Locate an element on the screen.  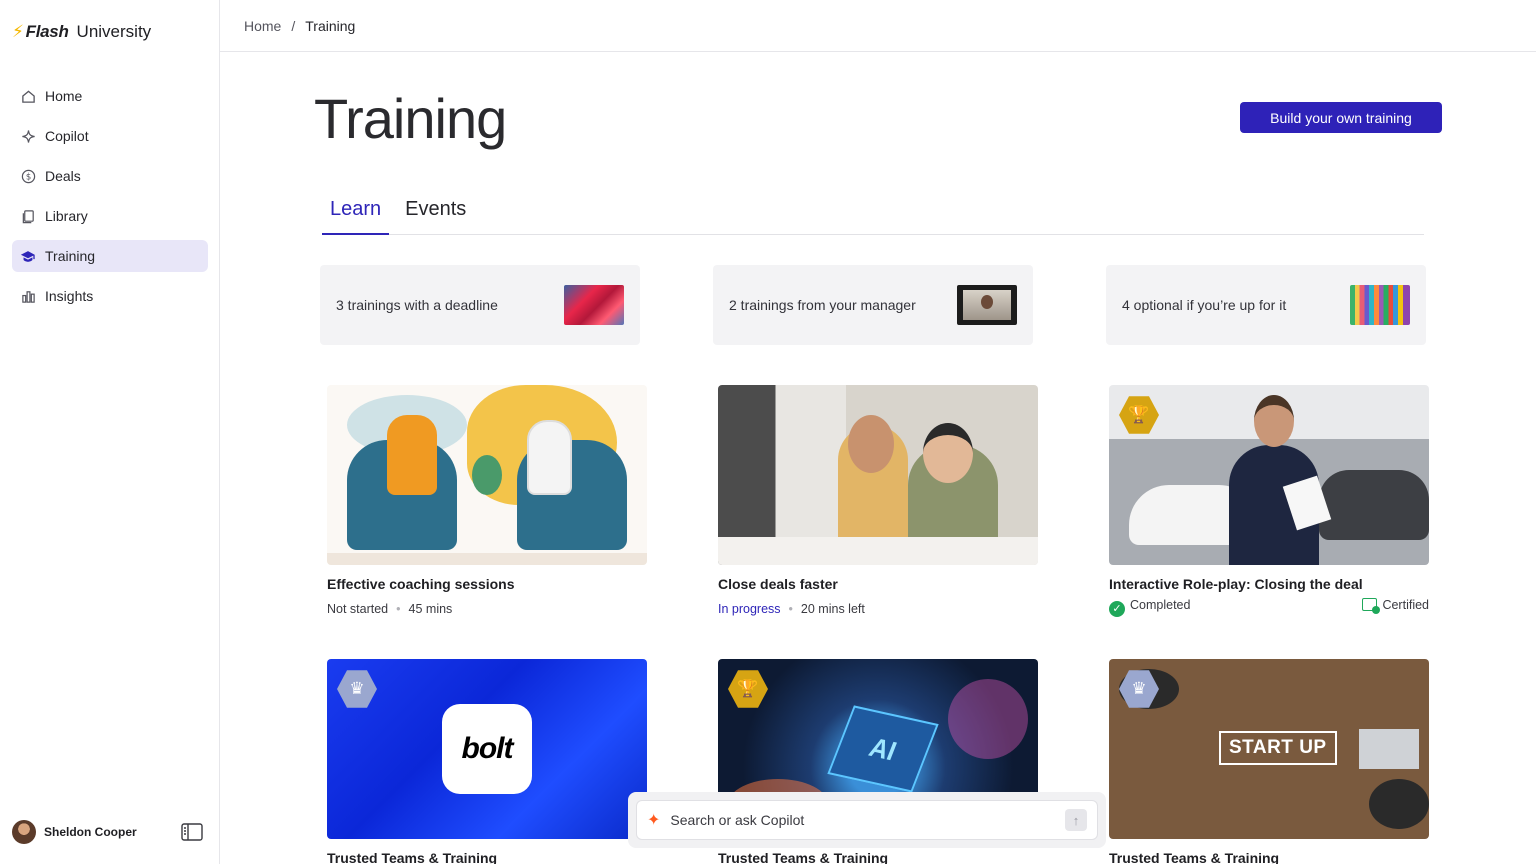
graduation-cap-icon is located at coordinates (28, 256).